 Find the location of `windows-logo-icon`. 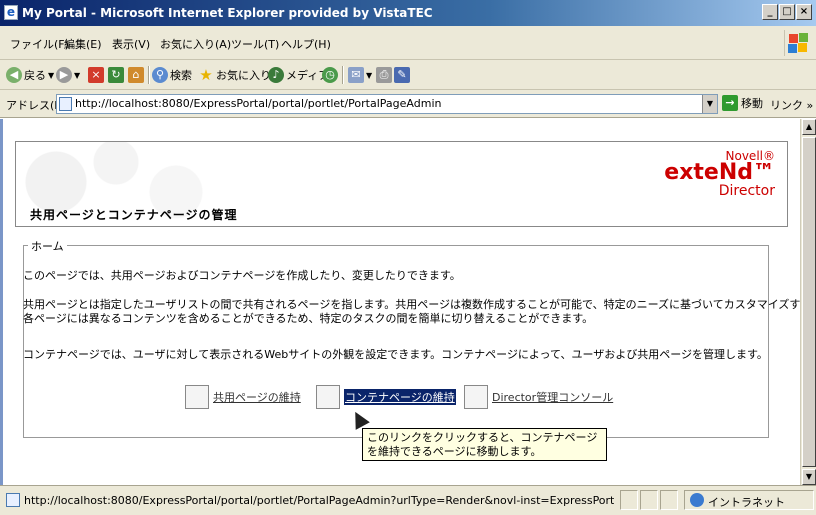

windows-logo-icon is located at coordinates (797, 43).